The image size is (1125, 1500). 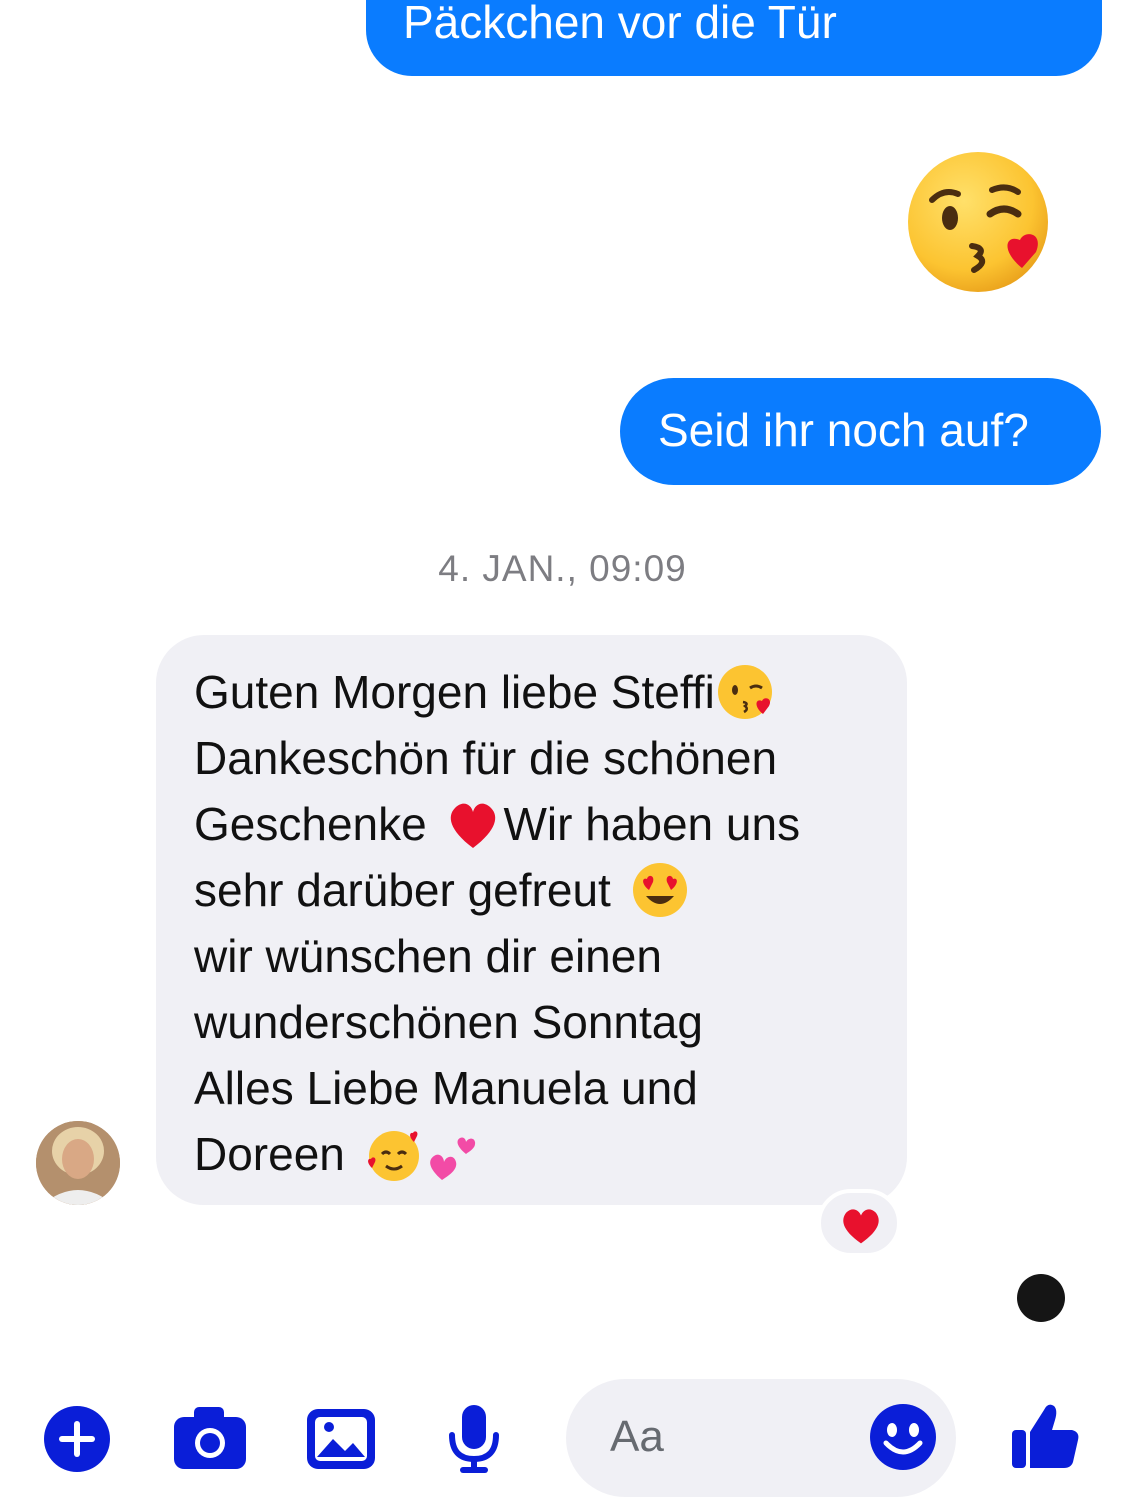 What do you see at coordinates (454, 1154) in the screenshot?
I see `two-hearts-emoji-icon` at bounding box center [454, 1154].